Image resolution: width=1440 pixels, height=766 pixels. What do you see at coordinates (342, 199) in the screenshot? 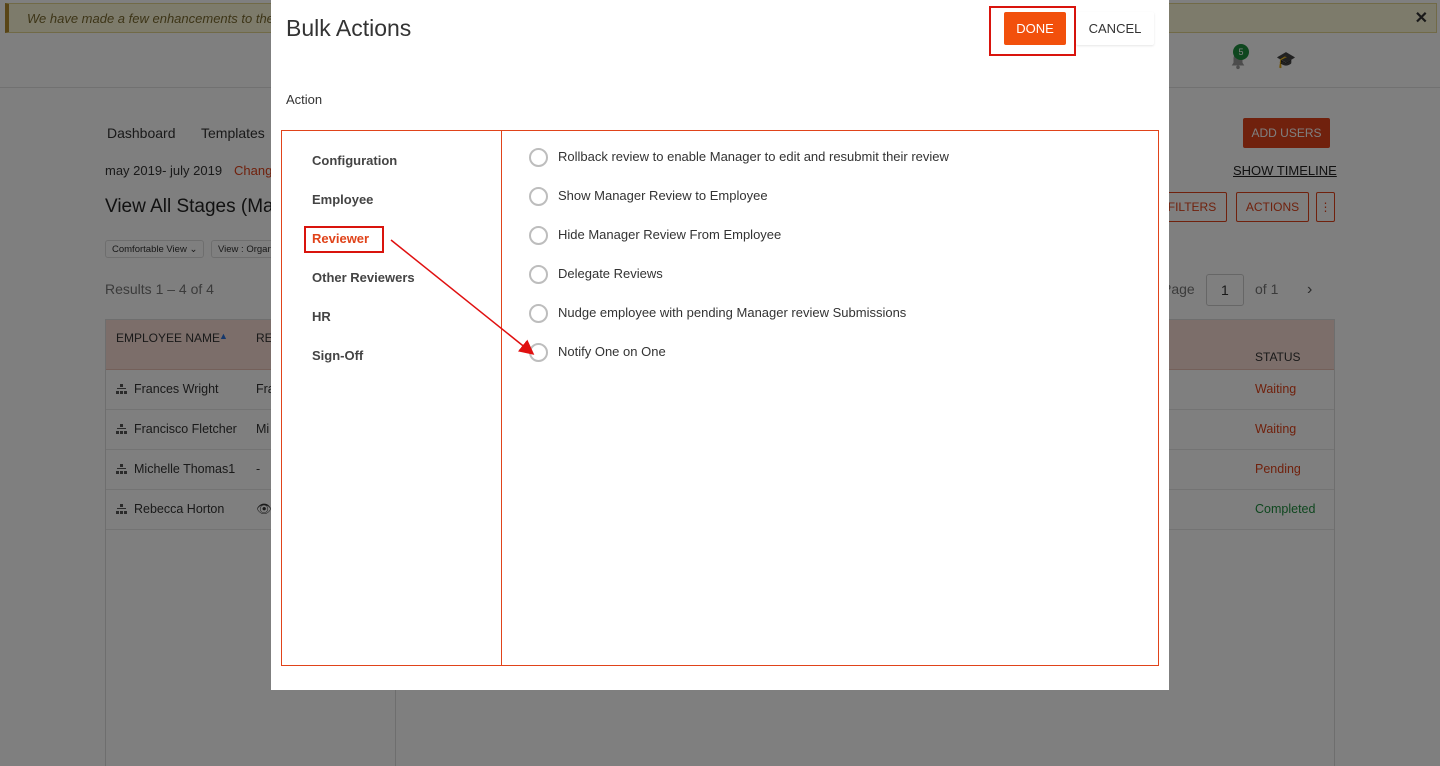
I see `category-employee: Employee` at bounding box center [342, 199].